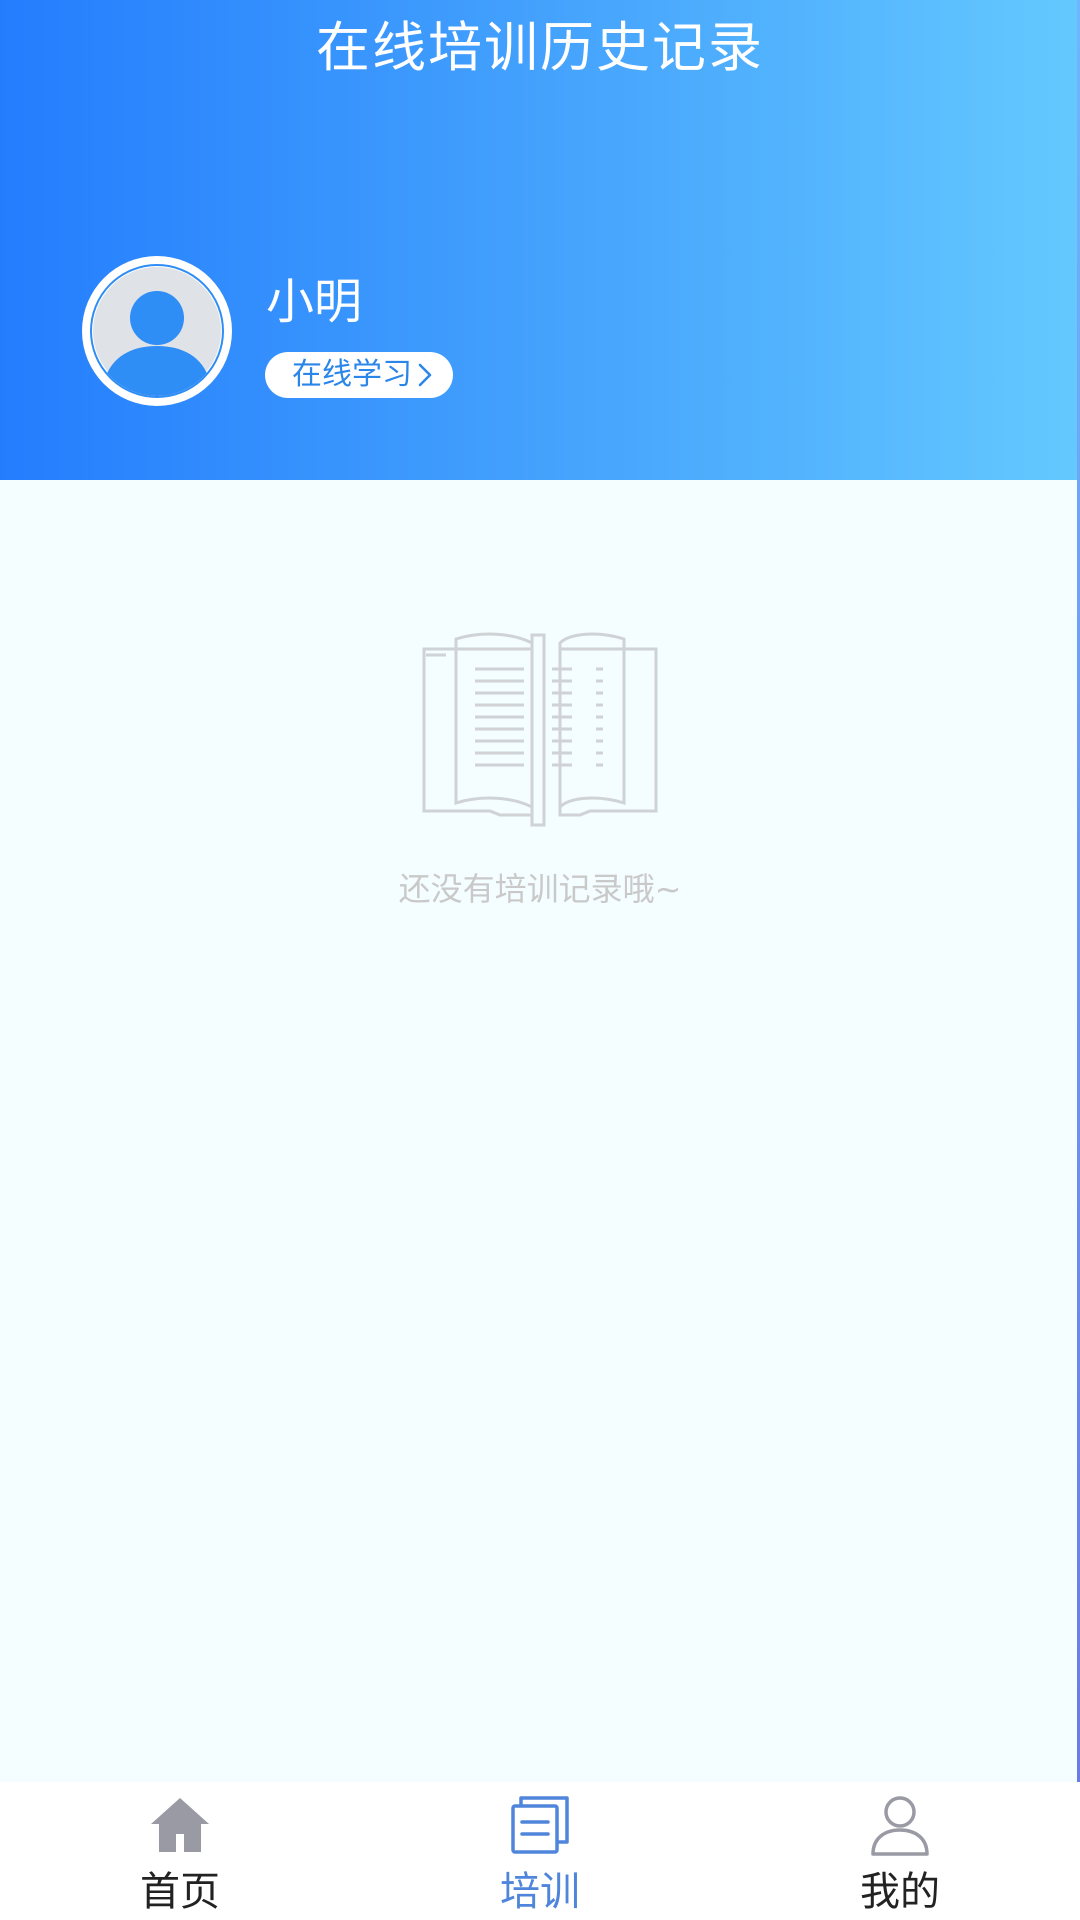  I want to click on bottom-nav: 首页 培训 我的, so click(540, 1851).